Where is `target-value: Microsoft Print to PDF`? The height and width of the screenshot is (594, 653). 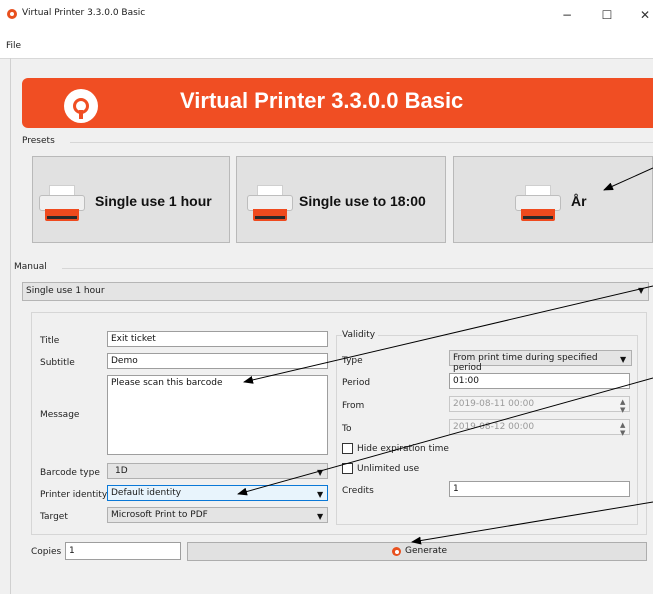 target-value: Microsoft Print to PDF is located at coordinates (159, 515).